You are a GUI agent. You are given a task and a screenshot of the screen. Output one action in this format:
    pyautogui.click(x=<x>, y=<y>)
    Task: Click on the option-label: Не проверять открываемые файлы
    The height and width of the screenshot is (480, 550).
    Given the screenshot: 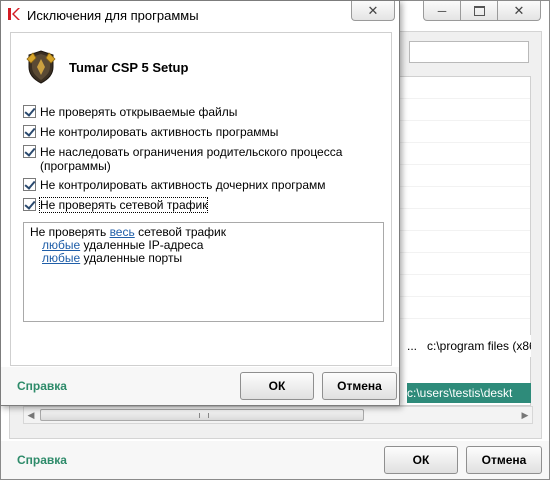 What is the action you would take?
    pyautogui.click(x=139, y=112)
    